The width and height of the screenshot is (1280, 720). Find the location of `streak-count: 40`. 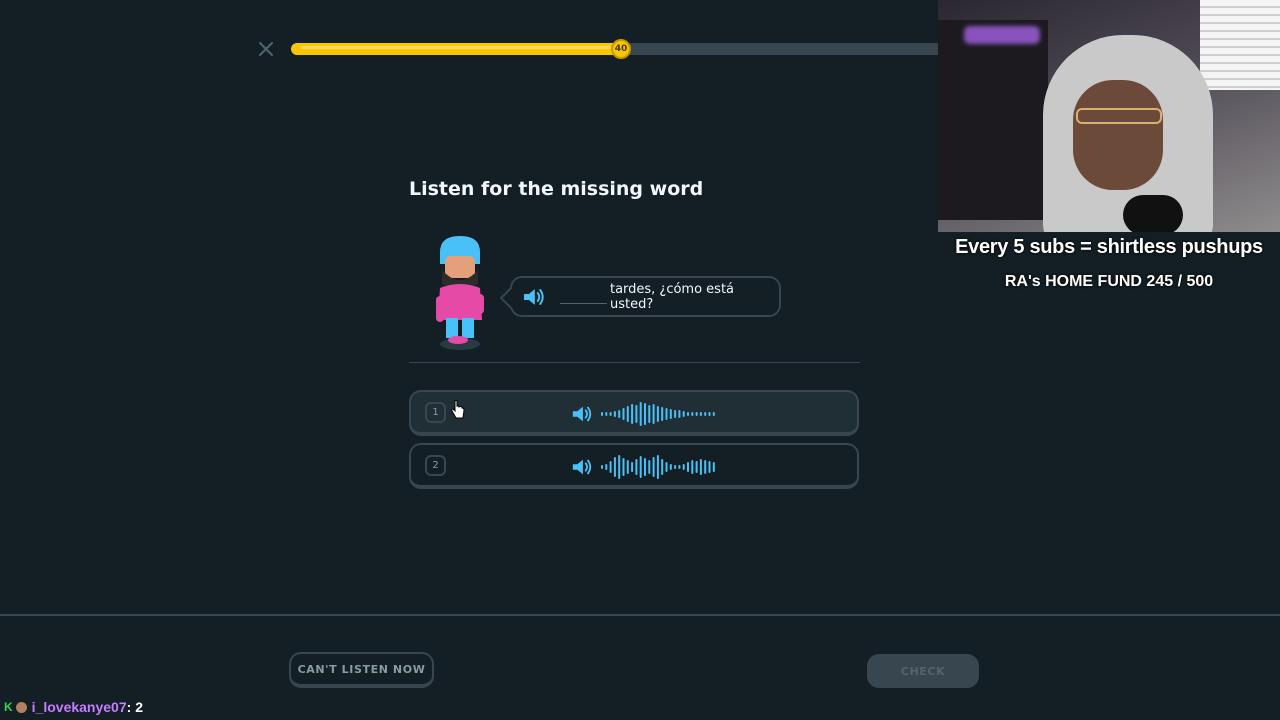

streak-count: 40 is located at coordinates (621, 49).